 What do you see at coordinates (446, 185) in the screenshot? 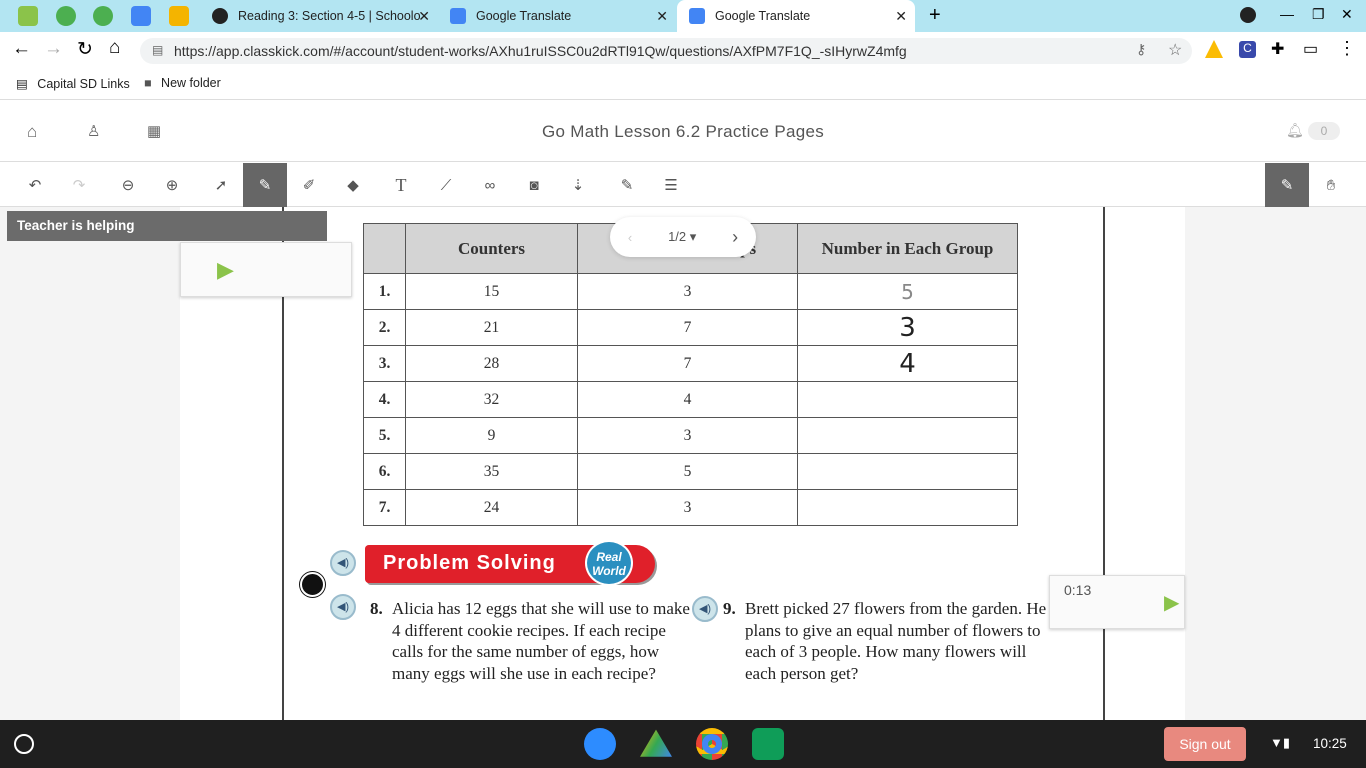
I see `line-icon: ⟋` at bounding box center [446, 185].